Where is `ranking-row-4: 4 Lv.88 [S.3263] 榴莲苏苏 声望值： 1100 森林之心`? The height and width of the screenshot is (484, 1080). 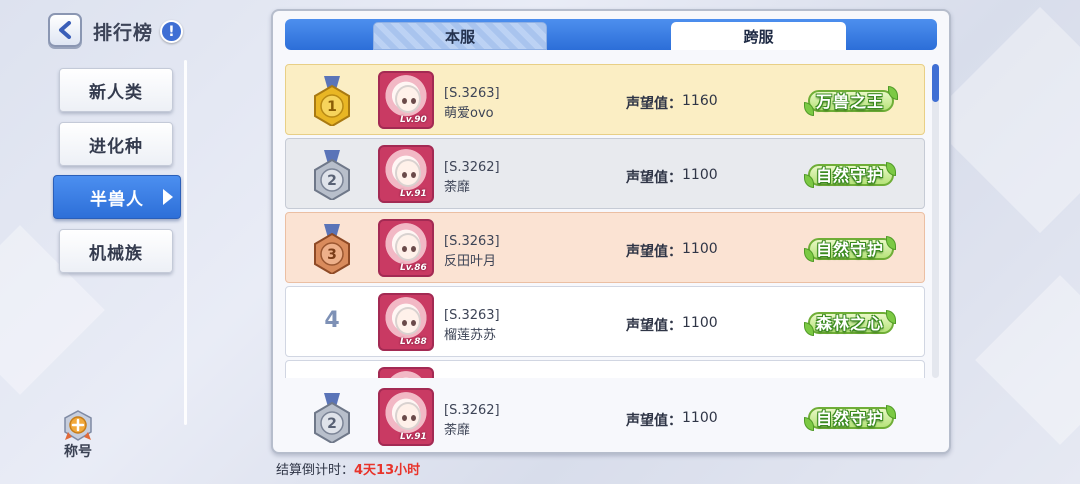 ranking-row-4: 4 Lv.88 [S.3263] 榴莲苏苏 声望值： 1100 森林之心 is located at coordinates (605, 321).